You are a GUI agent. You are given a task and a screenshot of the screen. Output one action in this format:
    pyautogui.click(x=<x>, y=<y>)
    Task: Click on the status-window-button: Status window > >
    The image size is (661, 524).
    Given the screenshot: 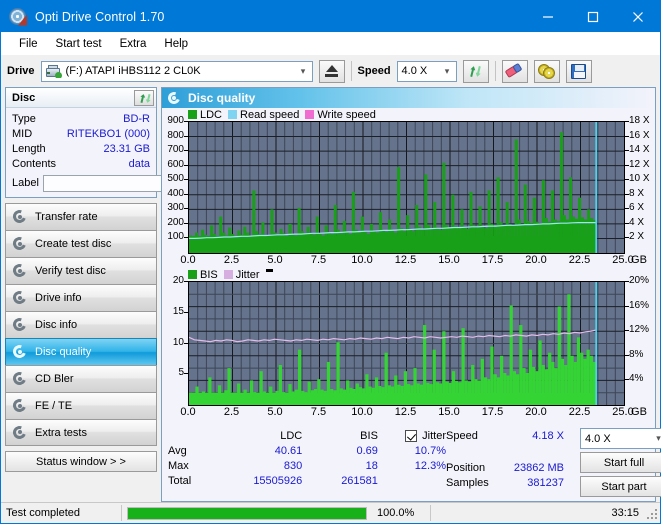 What is the action you would take?
    pyautogui.click(x=81, y=461)
    